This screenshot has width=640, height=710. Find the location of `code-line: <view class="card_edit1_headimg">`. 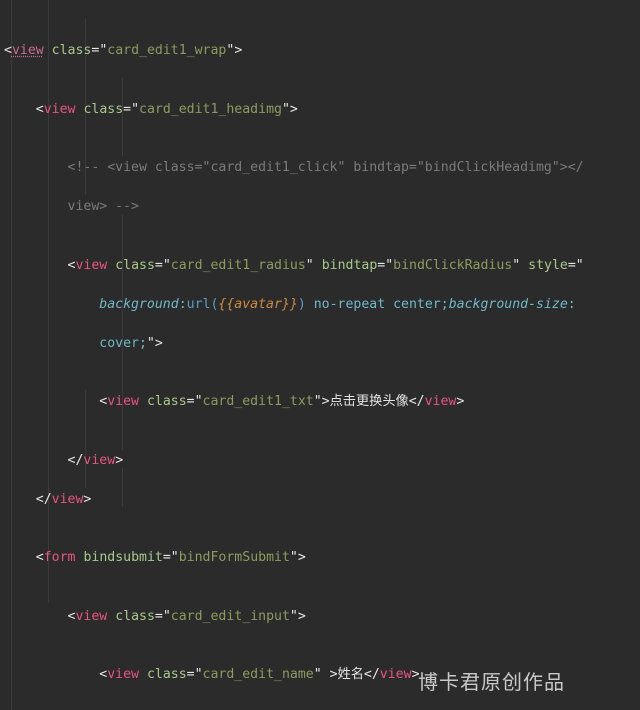

code-line: <view class="card_edit1_headimg"> is located at coordinates (166, 109).